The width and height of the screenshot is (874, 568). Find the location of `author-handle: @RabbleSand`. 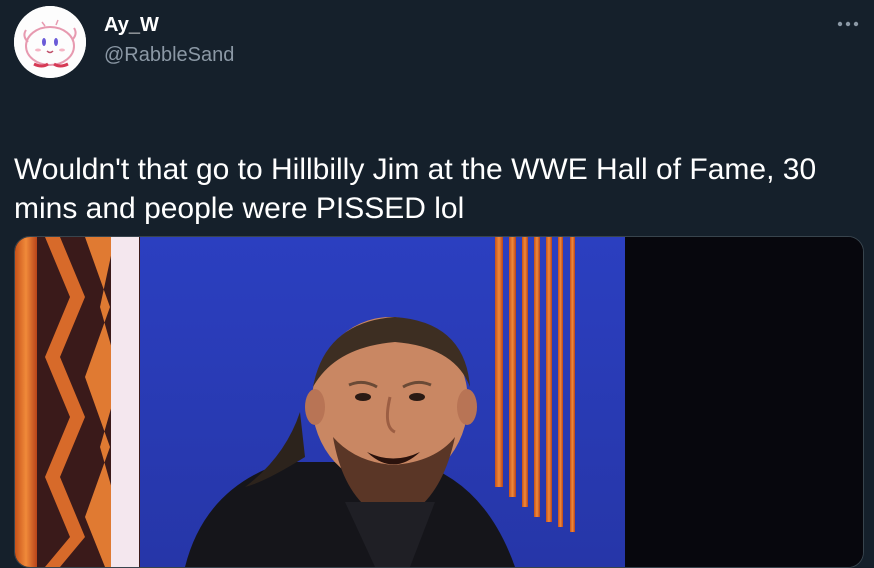

author-handle: @RabbleSand is located at coordinates (169, 55).